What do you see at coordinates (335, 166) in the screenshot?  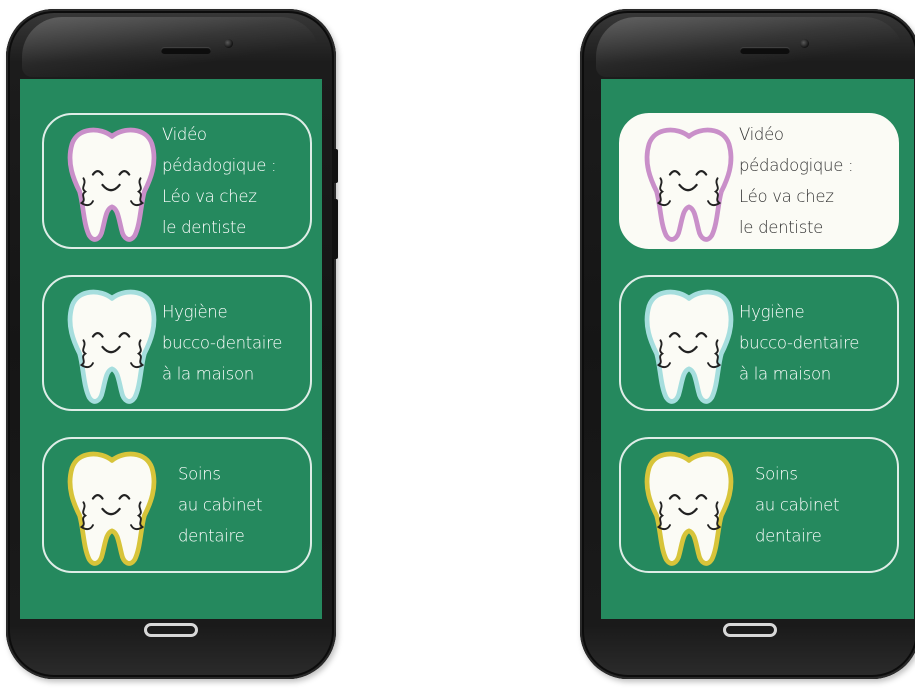 I see `side-volume-button` at bounding box center [335, 166].